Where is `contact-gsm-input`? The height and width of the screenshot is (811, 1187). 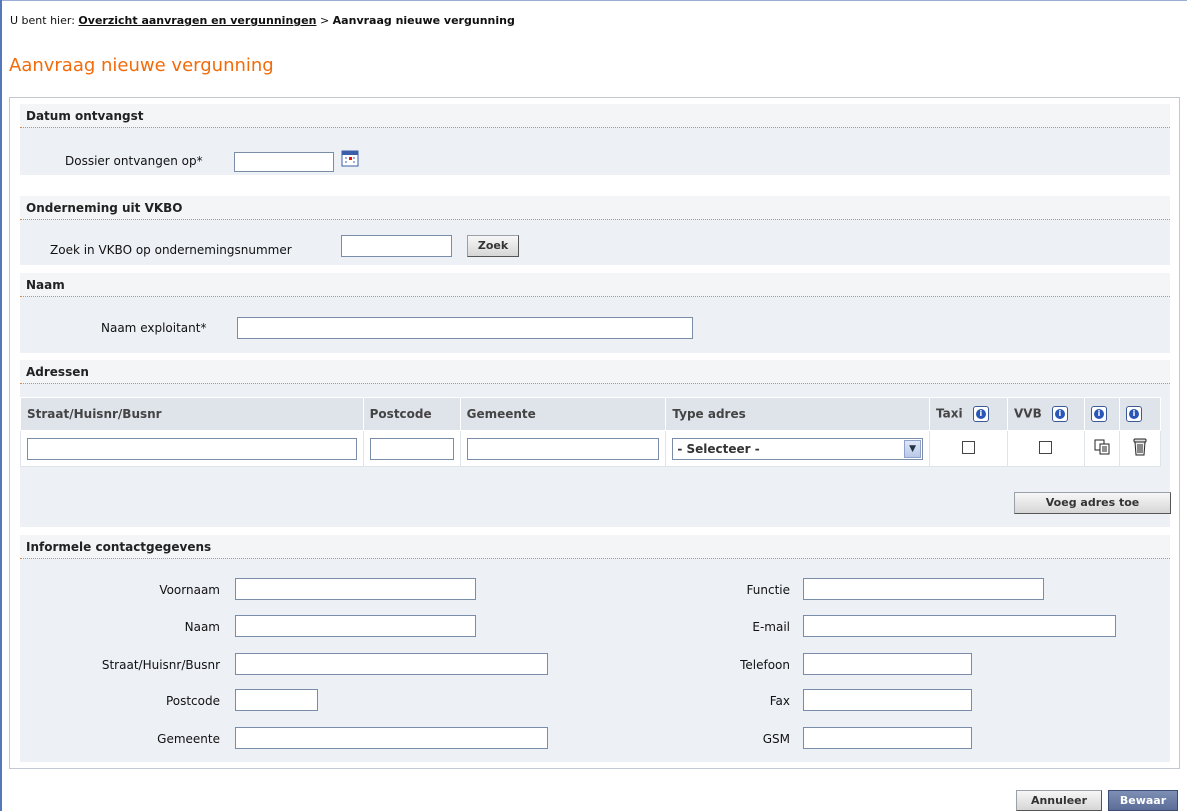
contact-gsm-input is located at coordinates (887, 738).